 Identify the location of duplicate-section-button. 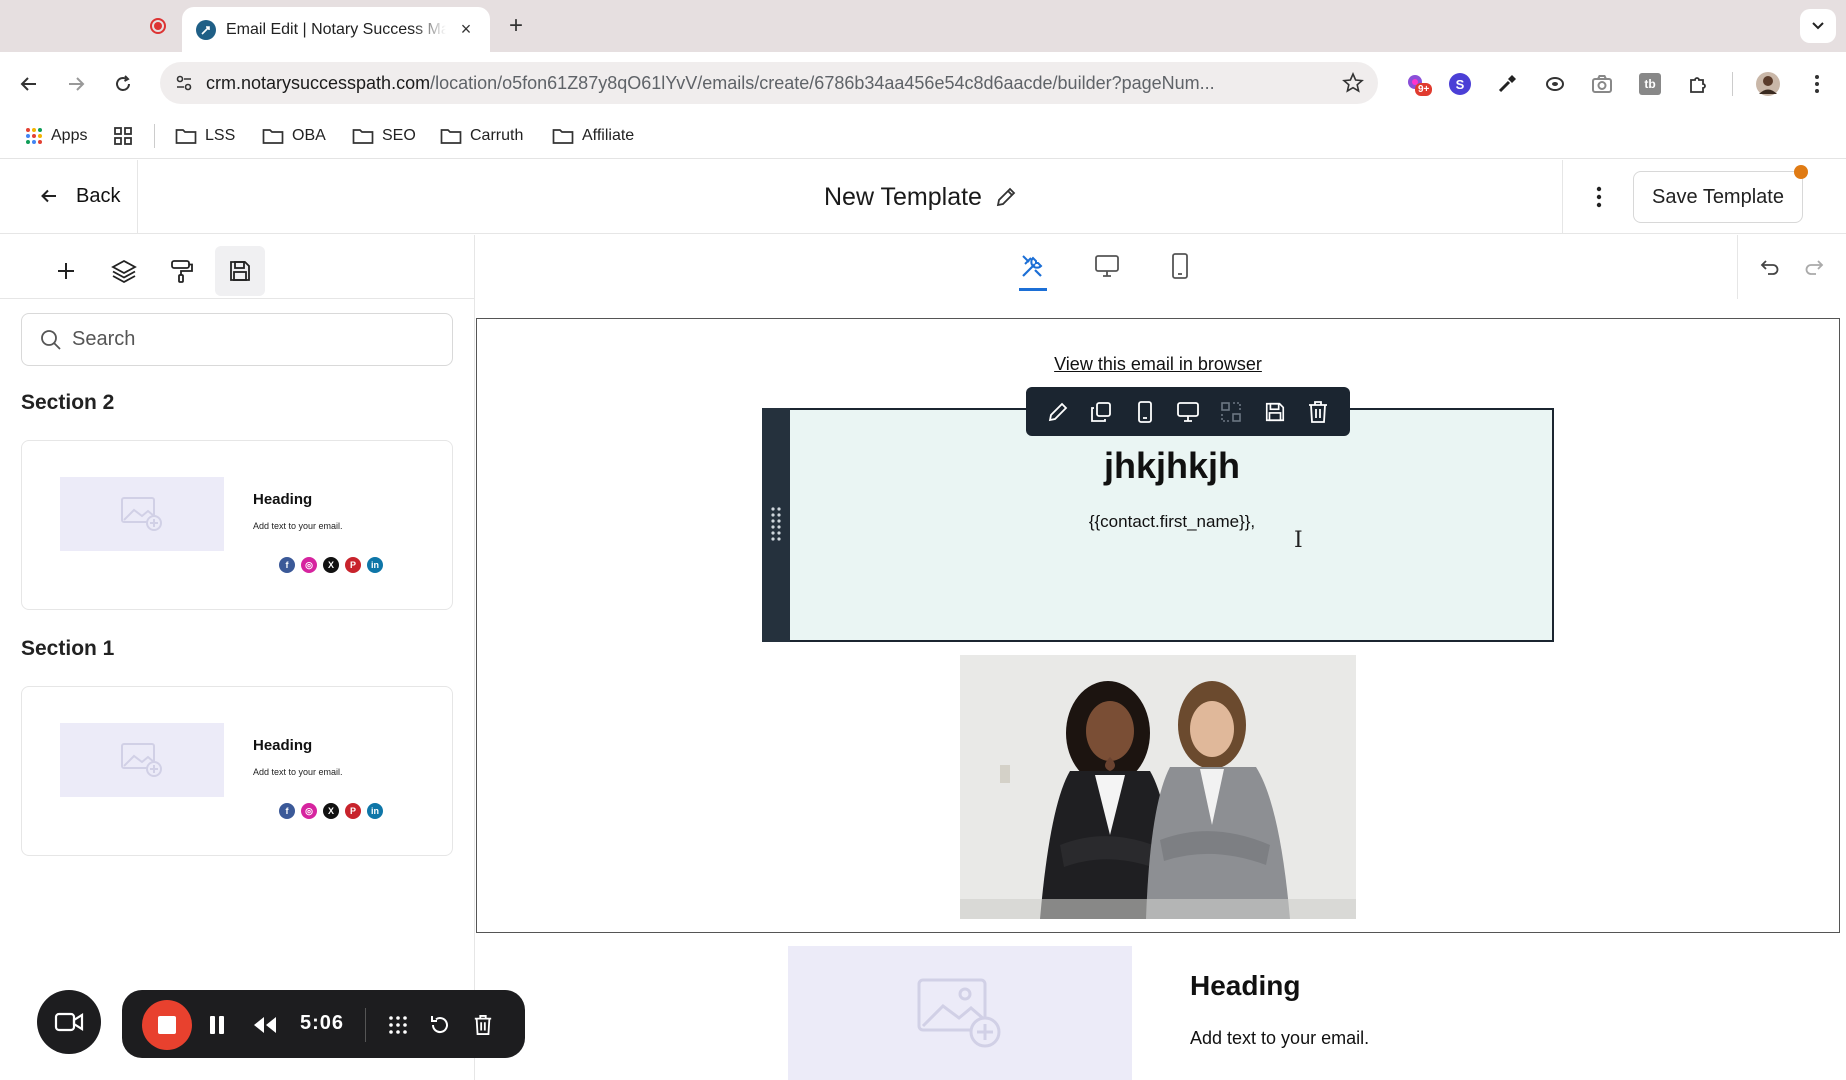
(1101, 412).